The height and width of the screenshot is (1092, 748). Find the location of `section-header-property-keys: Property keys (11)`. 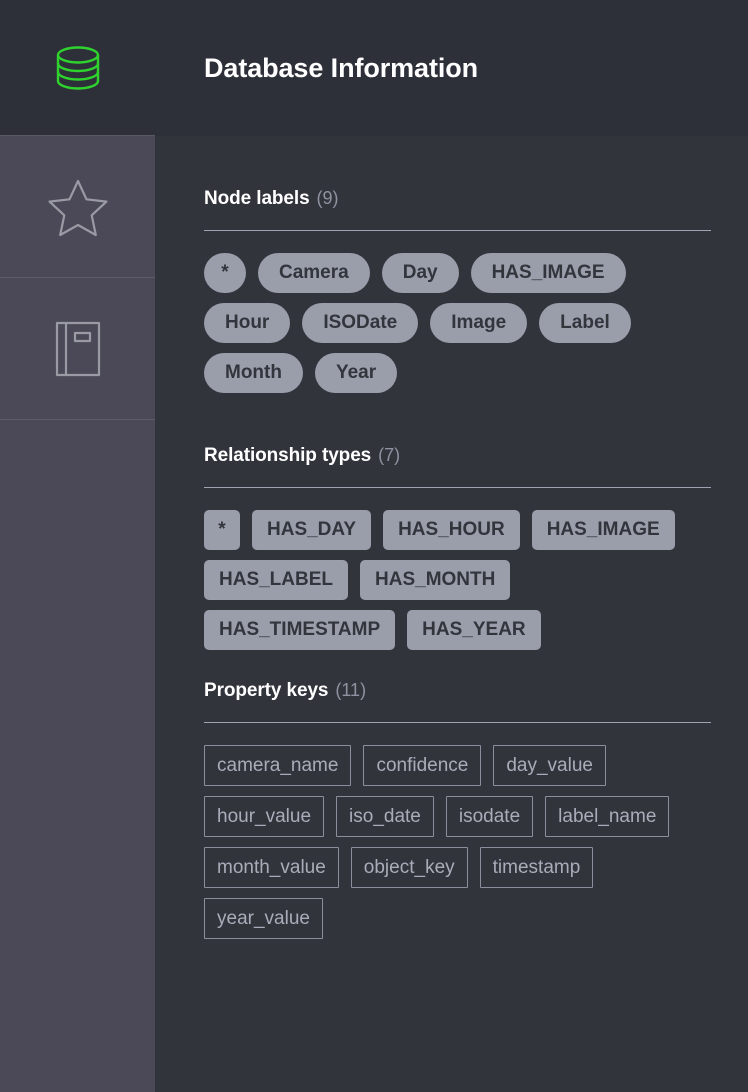

section-header-property-keys: Property keys (11) is located at coordinates (457, 691).